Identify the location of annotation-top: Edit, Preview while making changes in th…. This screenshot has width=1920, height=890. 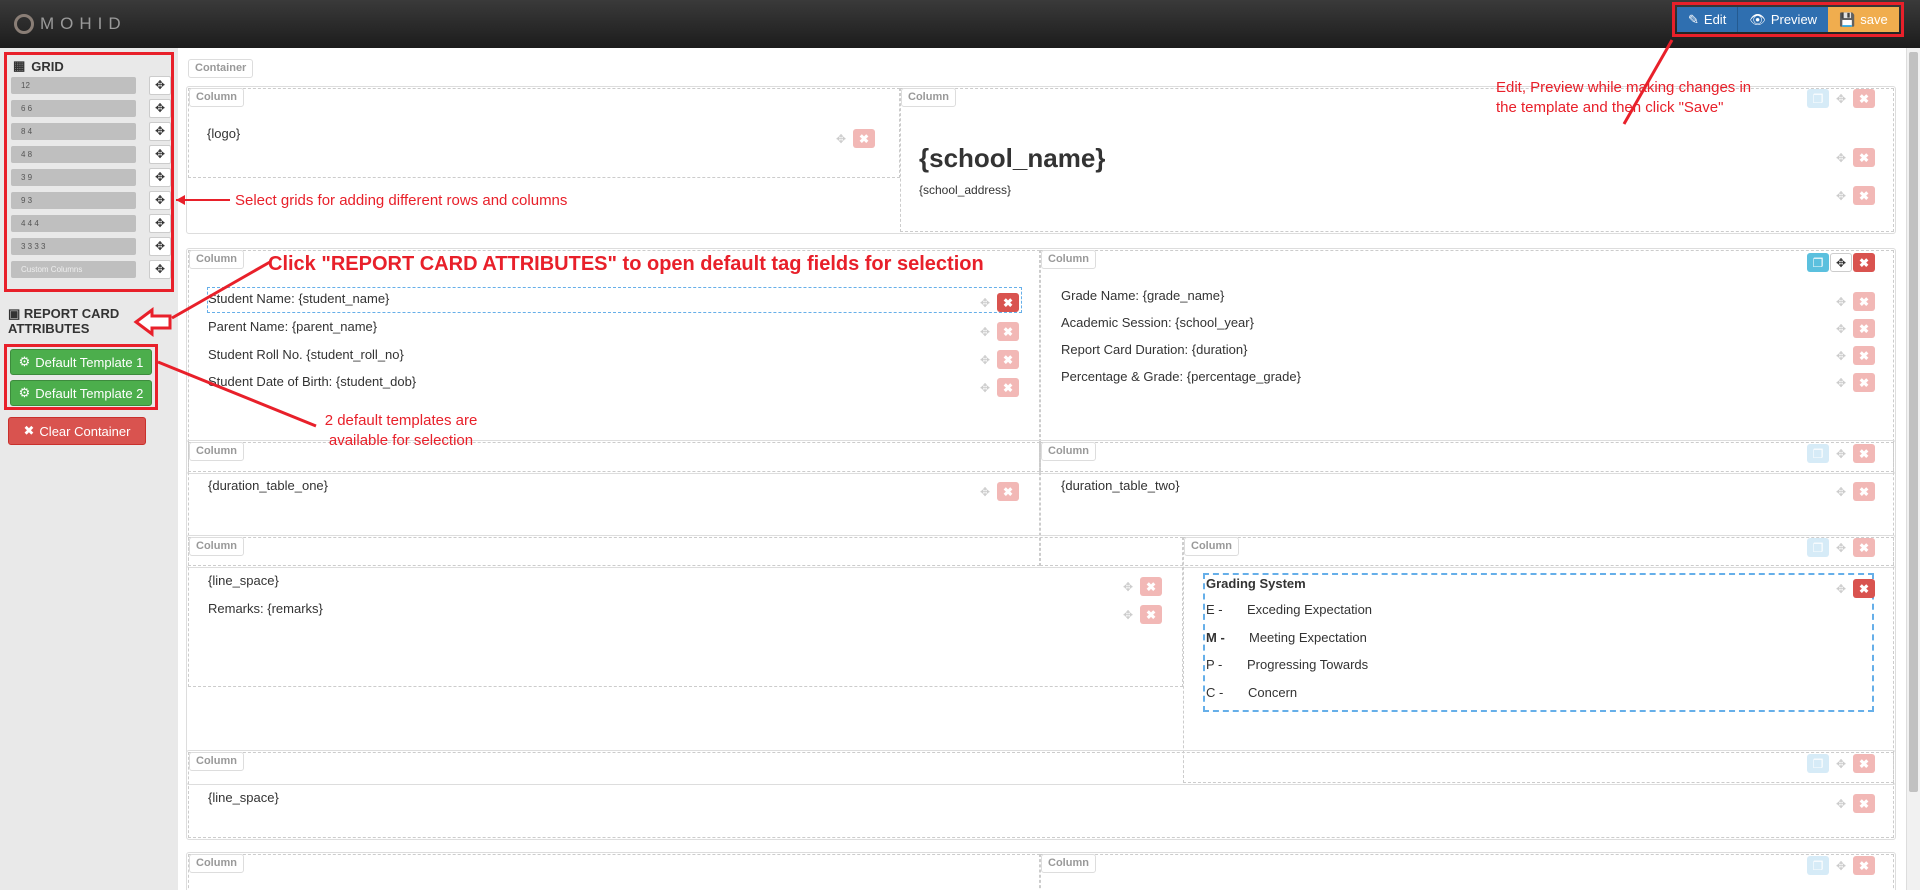
(1624, 97).